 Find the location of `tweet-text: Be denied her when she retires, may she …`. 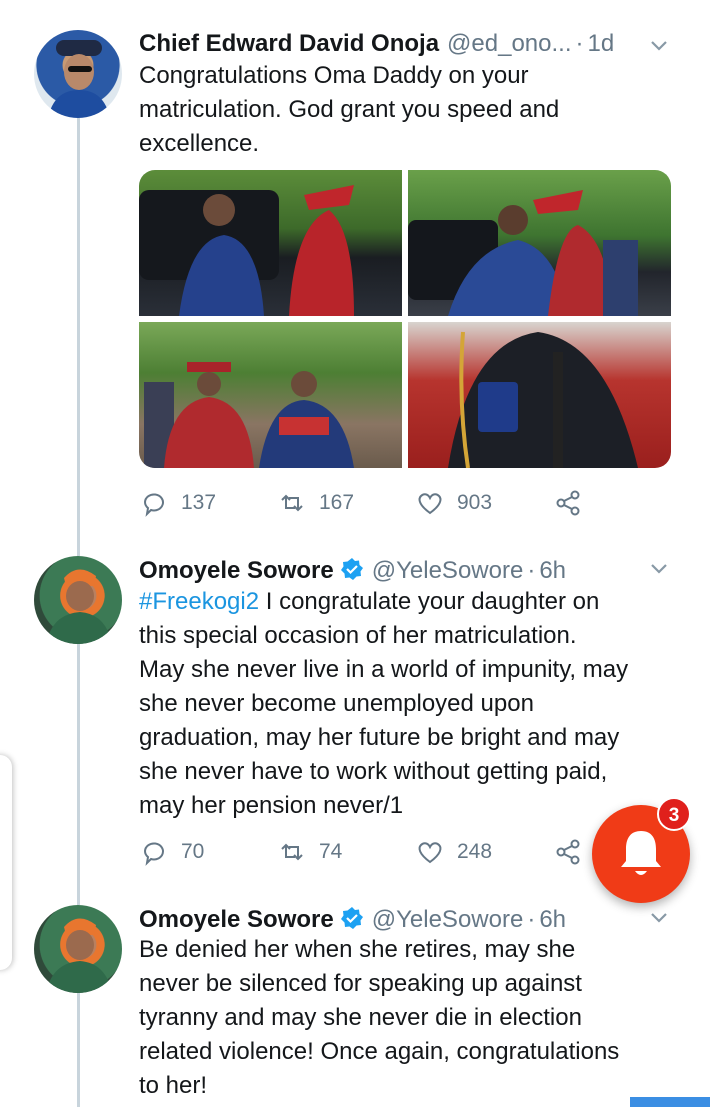

tweet-text: Be denied her when she retires, may she … is located at coordinates (379, 1017).